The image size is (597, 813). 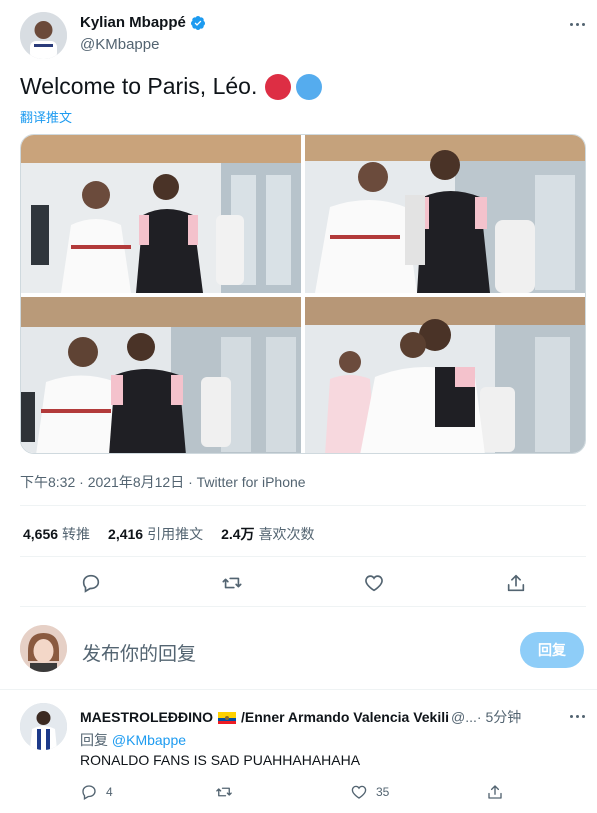 I want to click on like-button, so click(x=374, y=583).